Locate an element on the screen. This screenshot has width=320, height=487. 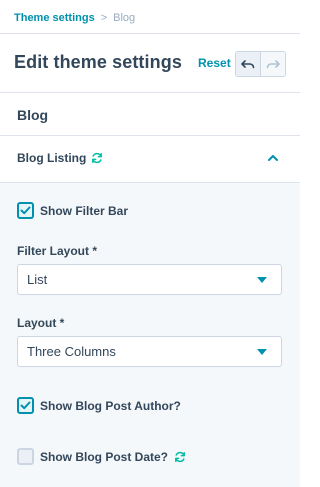
breadcrumb-theme-settings-link: Theme settings is located at coordinates (54, 18).